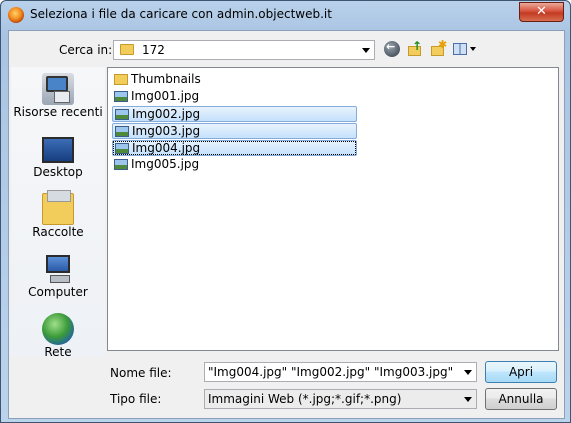 The width and height of the screenshot is (571, 423). Describe the element at coordinates (166, 79) in the screenshot. I see `file-name: Thumbnails` at that location.